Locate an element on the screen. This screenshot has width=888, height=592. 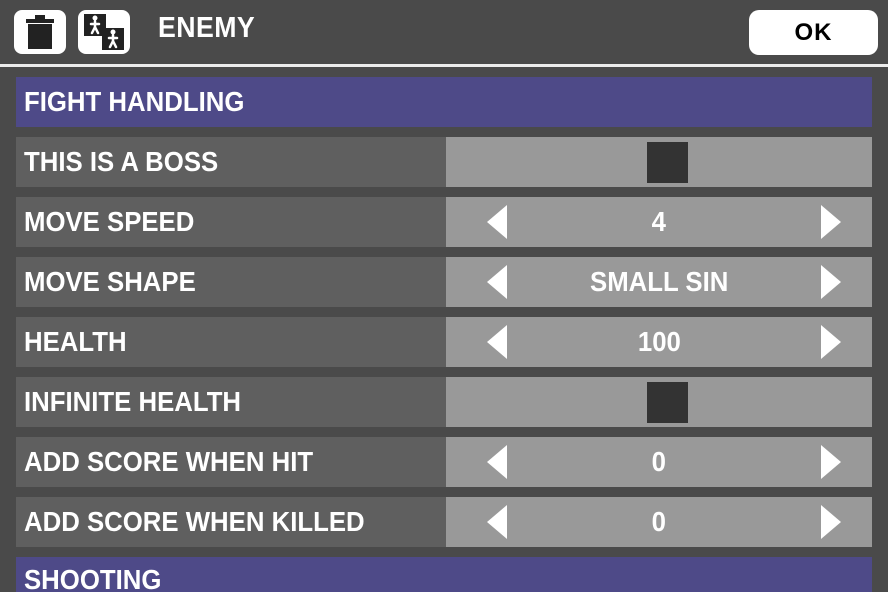
setting-label-cell: ADD SCORE WHEN HIT is located at coordinates (231, 462).